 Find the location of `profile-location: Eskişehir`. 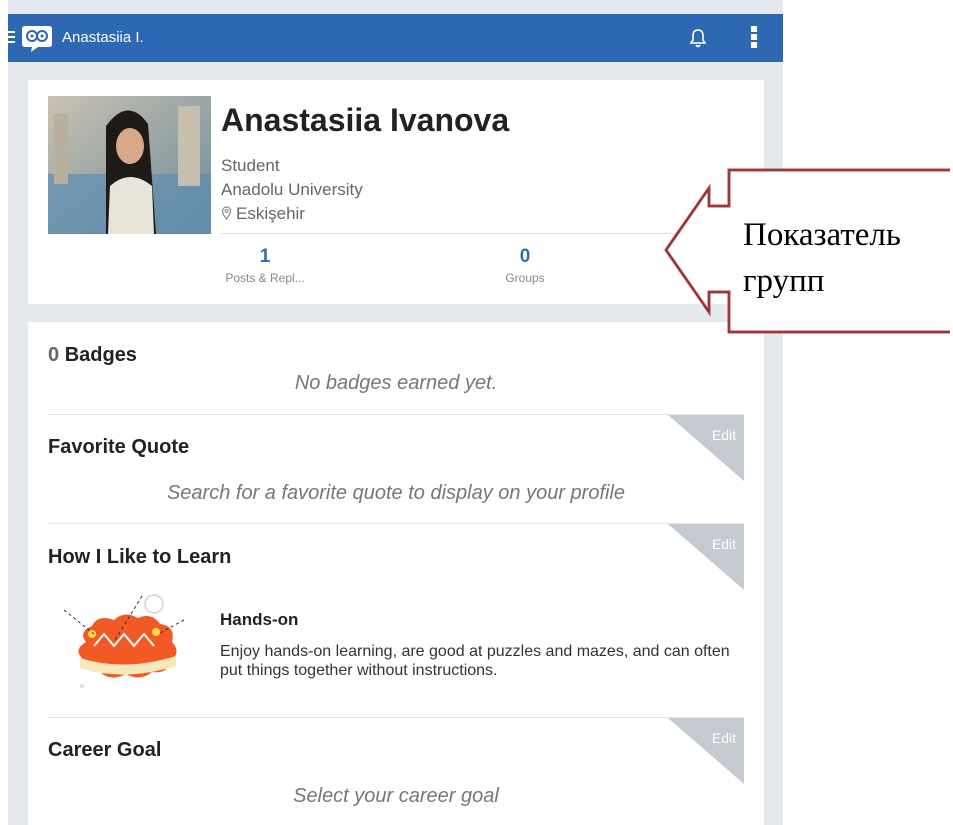

profile-location: Eskişehir is located at coordinates (263, 214).